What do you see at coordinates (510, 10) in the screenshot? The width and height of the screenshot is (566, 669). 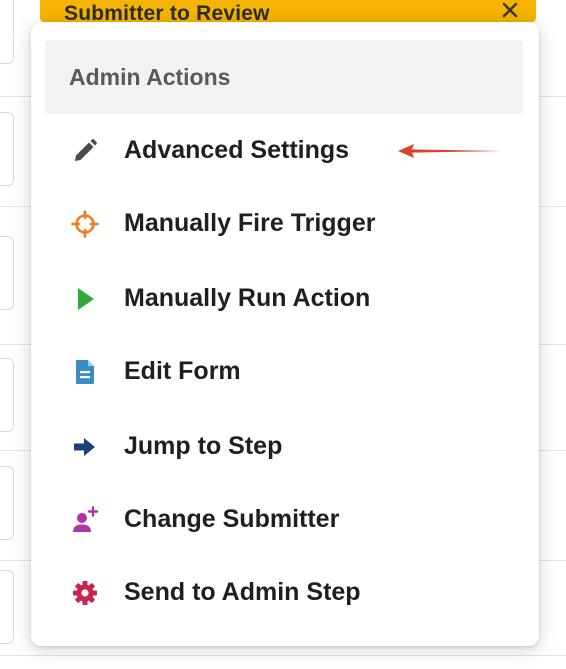 I see `close-icon` at bounding box center [510, 10].